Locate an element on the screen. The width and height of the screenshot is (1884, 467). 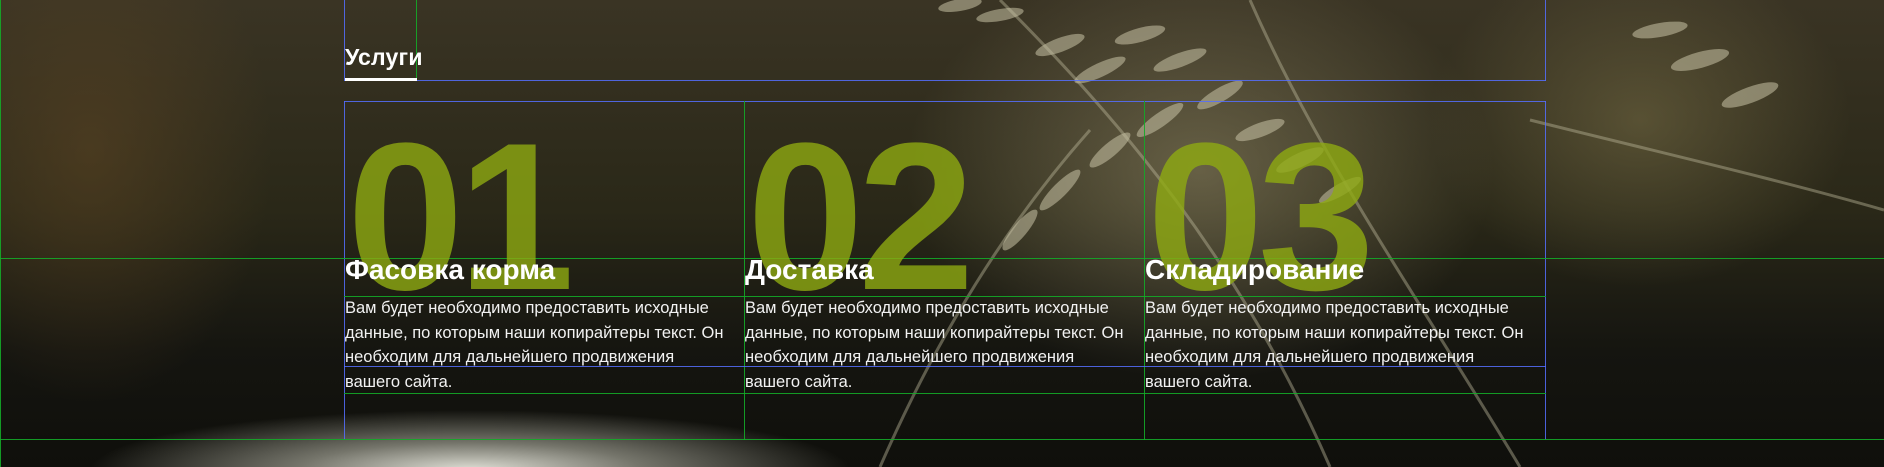
service-title: Фасовка корма is located at coordinates (450, 269).